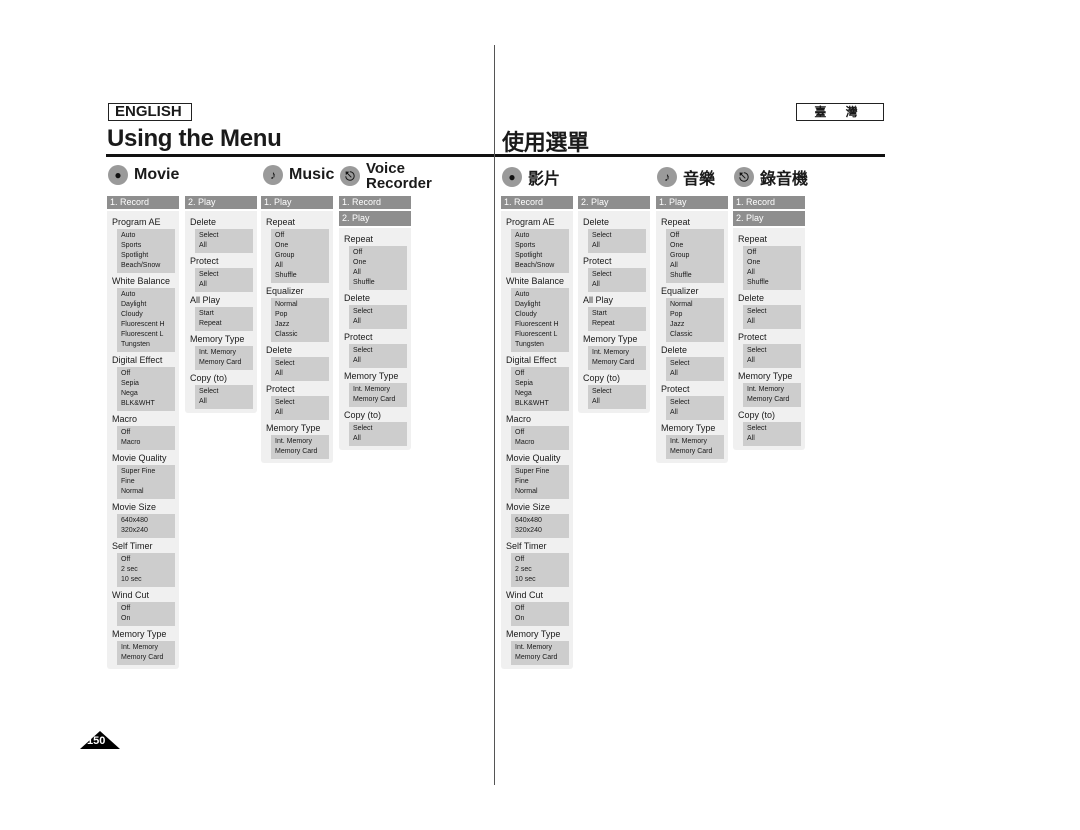  I want to click on menu-item-label: Program AE, so click(136, 222).